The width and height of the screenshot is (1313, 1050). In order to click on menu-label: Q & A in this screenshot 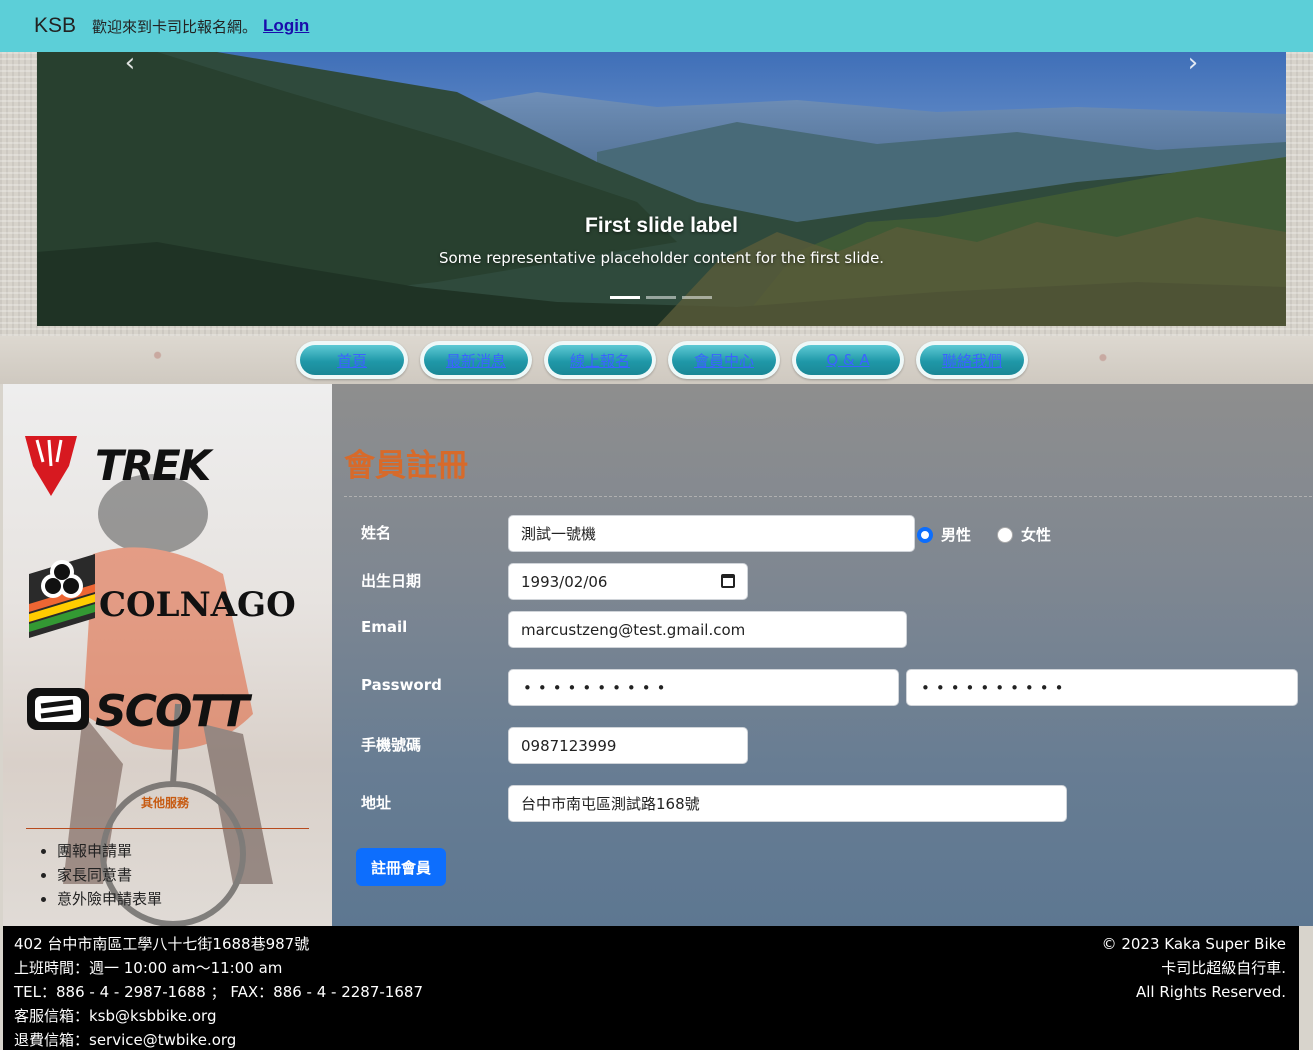, I will do `click(847, 360)`.